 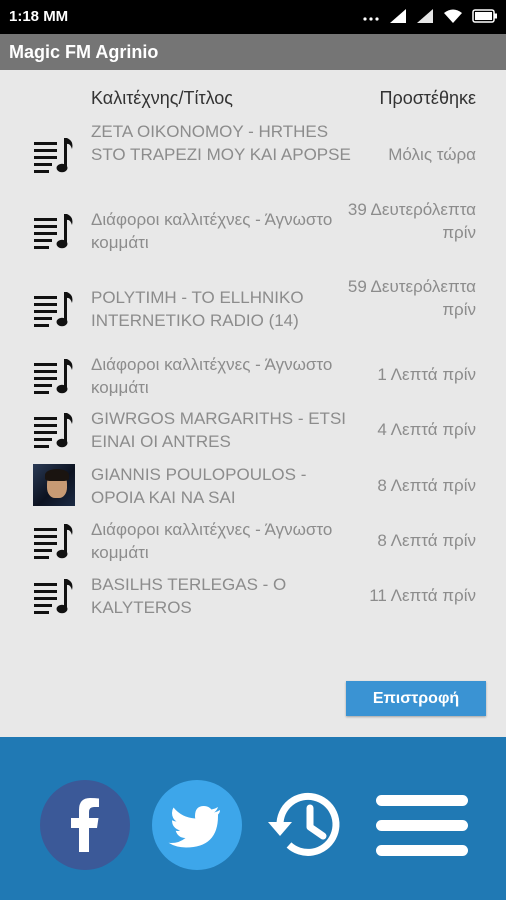 What do you see at coordinates (485, 16) in the screenshot?
I see `battery-icon` at bounding box center [485, 16].